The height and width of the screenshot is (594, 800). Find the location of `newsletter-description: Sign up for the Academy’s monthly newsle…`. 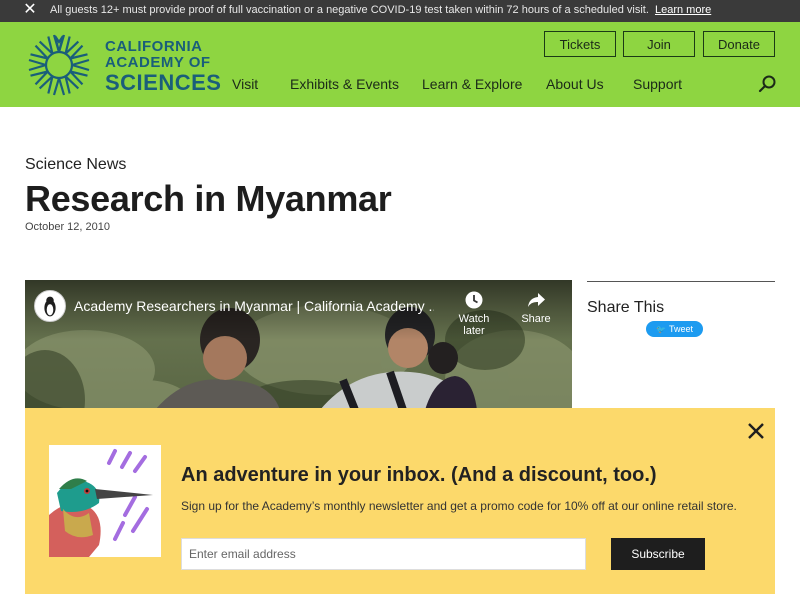

newsletter-description: Sign up for the Academy’s monthly newsle… is located at coordinates (459, 506).